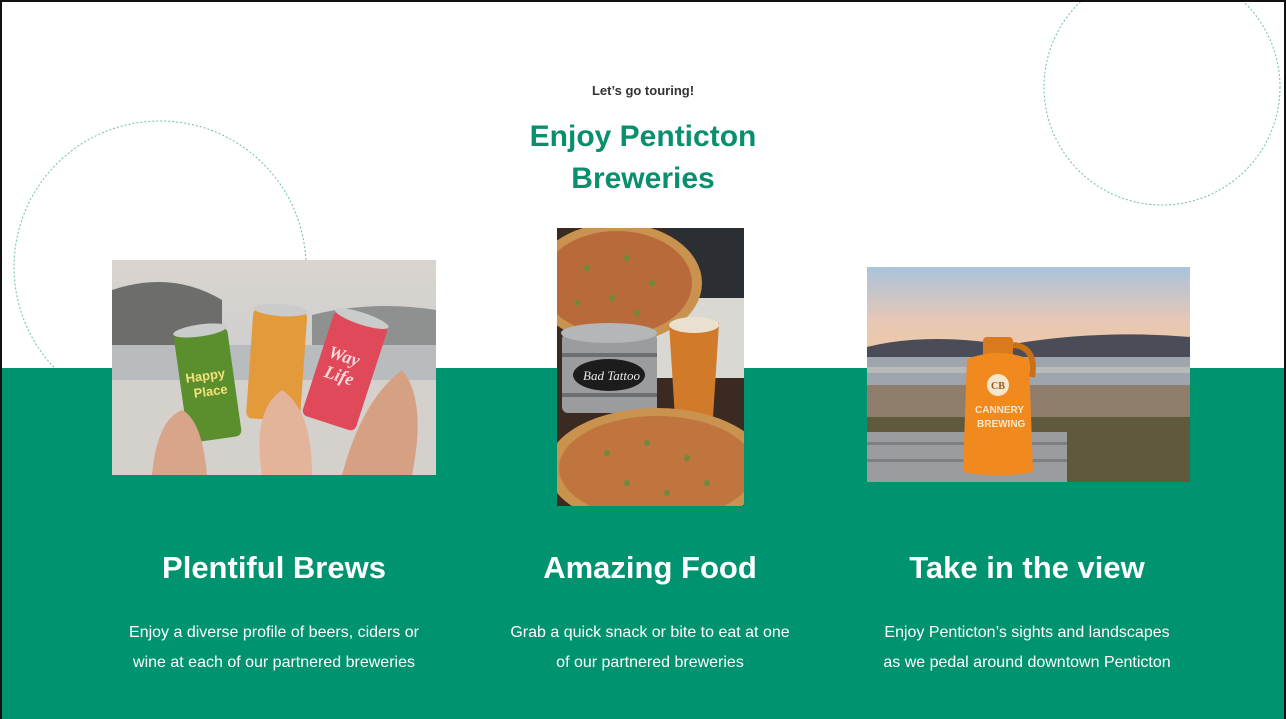 This screenshot has height=719, width=1286. Describe the element at coordinates (274, 367) in the screenshot. I see `brews-photo: Happy Place Way Life` at that location.